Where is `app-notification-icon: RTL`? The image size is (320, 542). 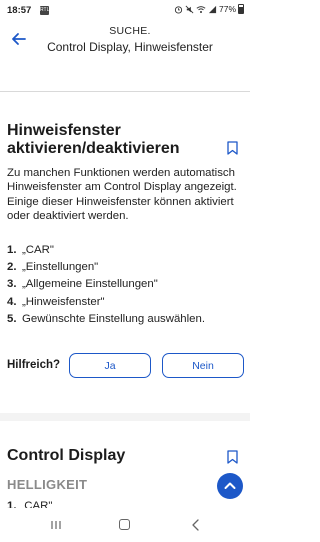 app-notification-icon: RTL is located at coordinates (45, 10).